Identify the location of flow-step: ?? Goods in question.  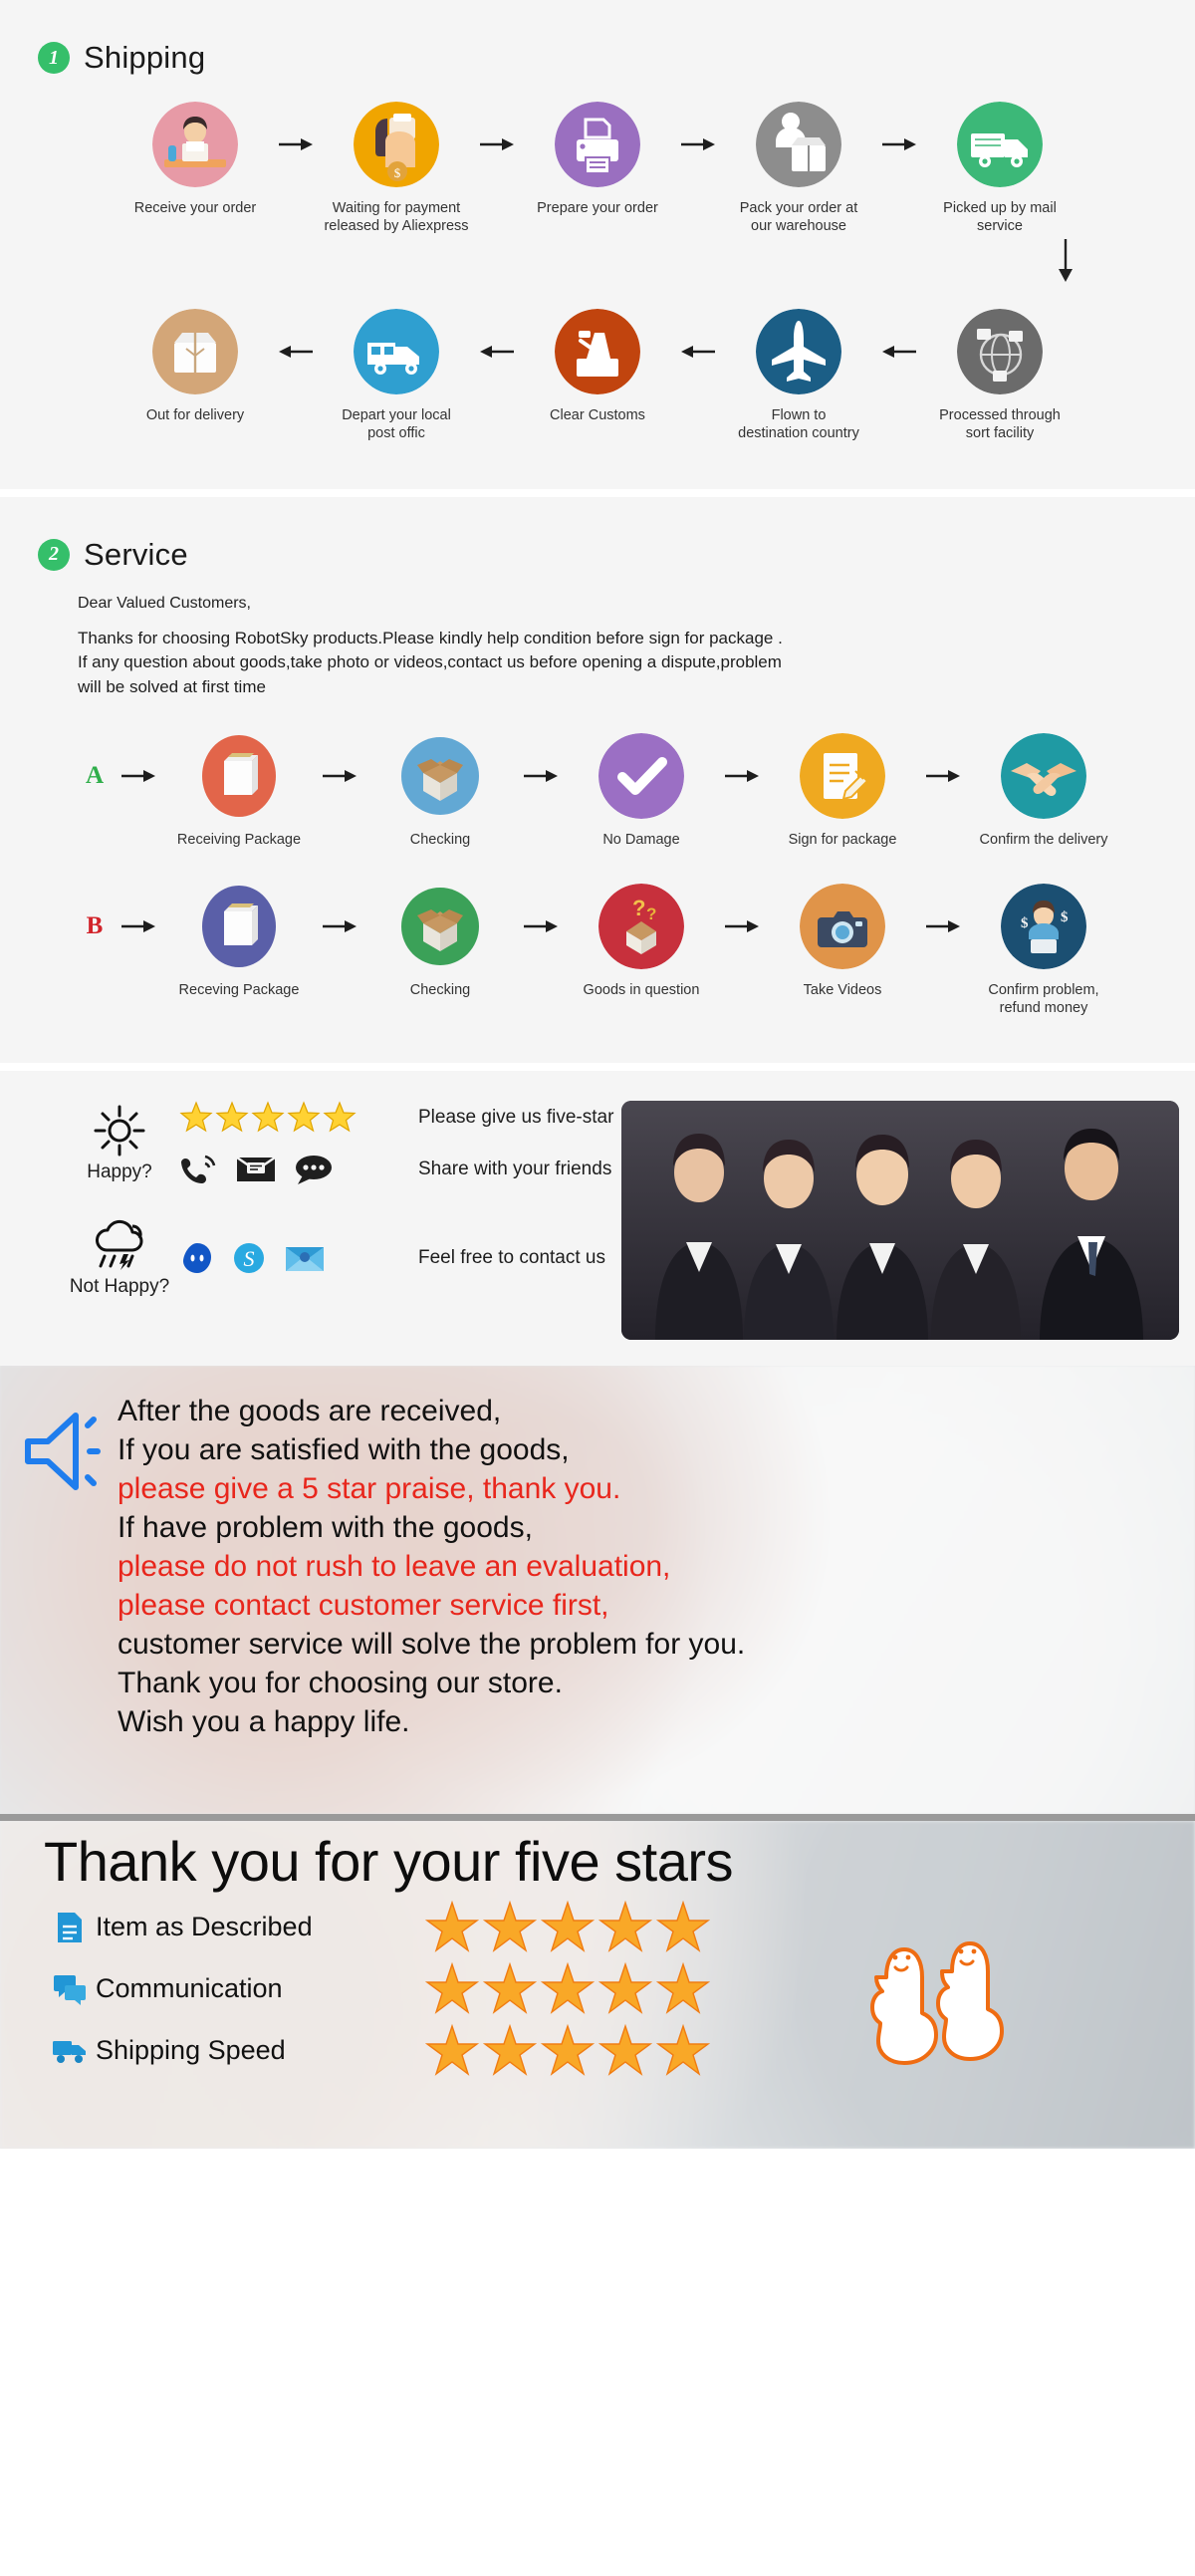
(641, 941).